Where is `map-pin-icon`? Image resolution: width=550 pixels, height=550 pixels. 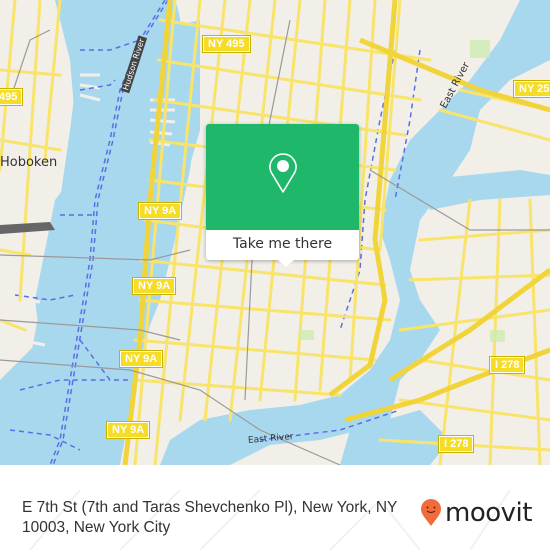
map-pin-icon is located at coordinates (283, 173).